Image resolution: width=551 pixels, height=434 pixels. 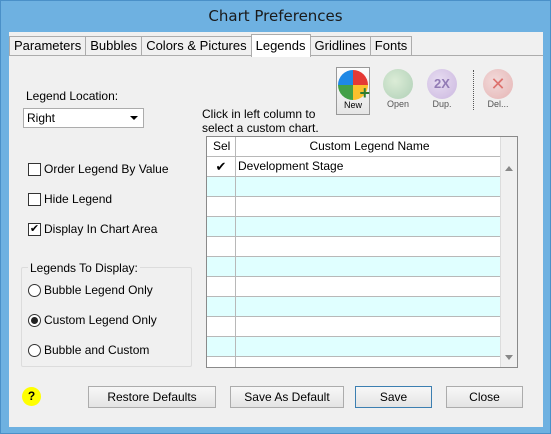 I want to click on tab-parameters: Parameters, so click(x=48, y=46).